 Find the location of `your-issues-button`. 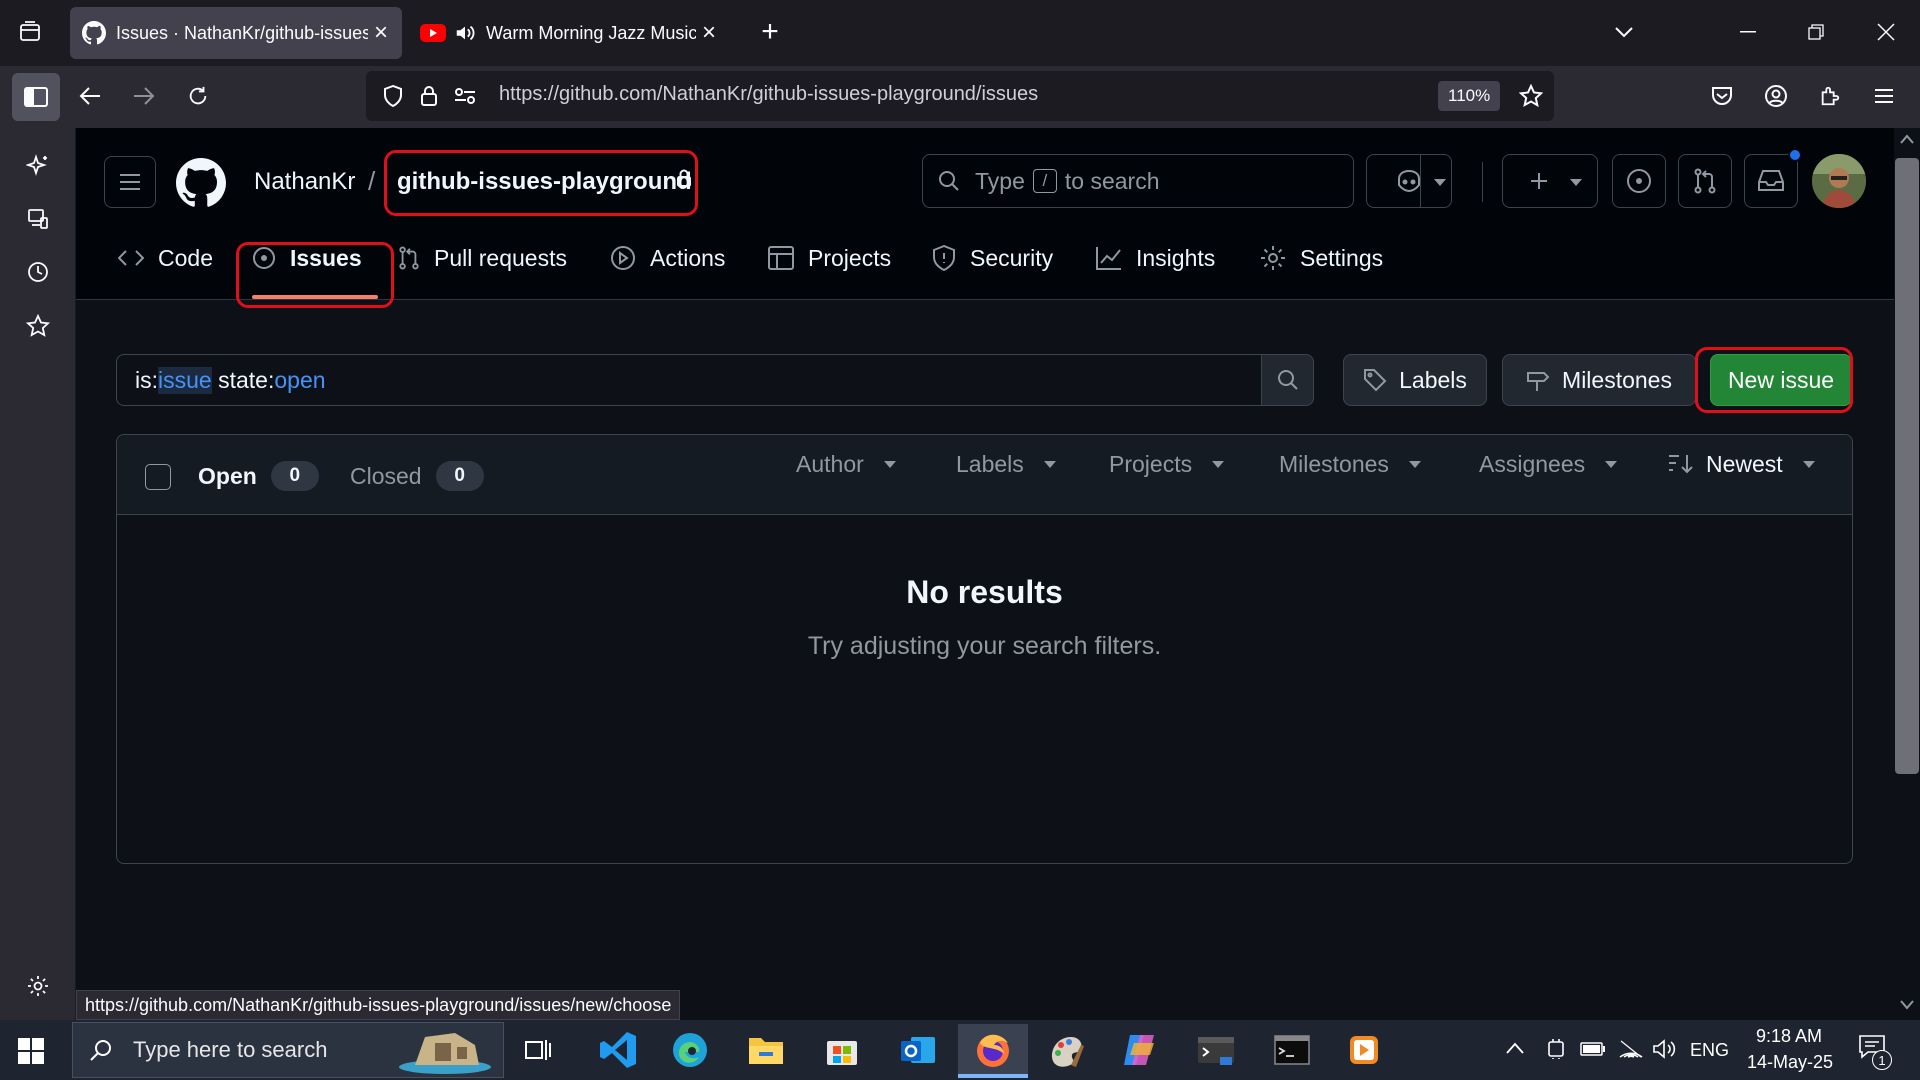

your-issues-button is located at coordinates (1639, 181).